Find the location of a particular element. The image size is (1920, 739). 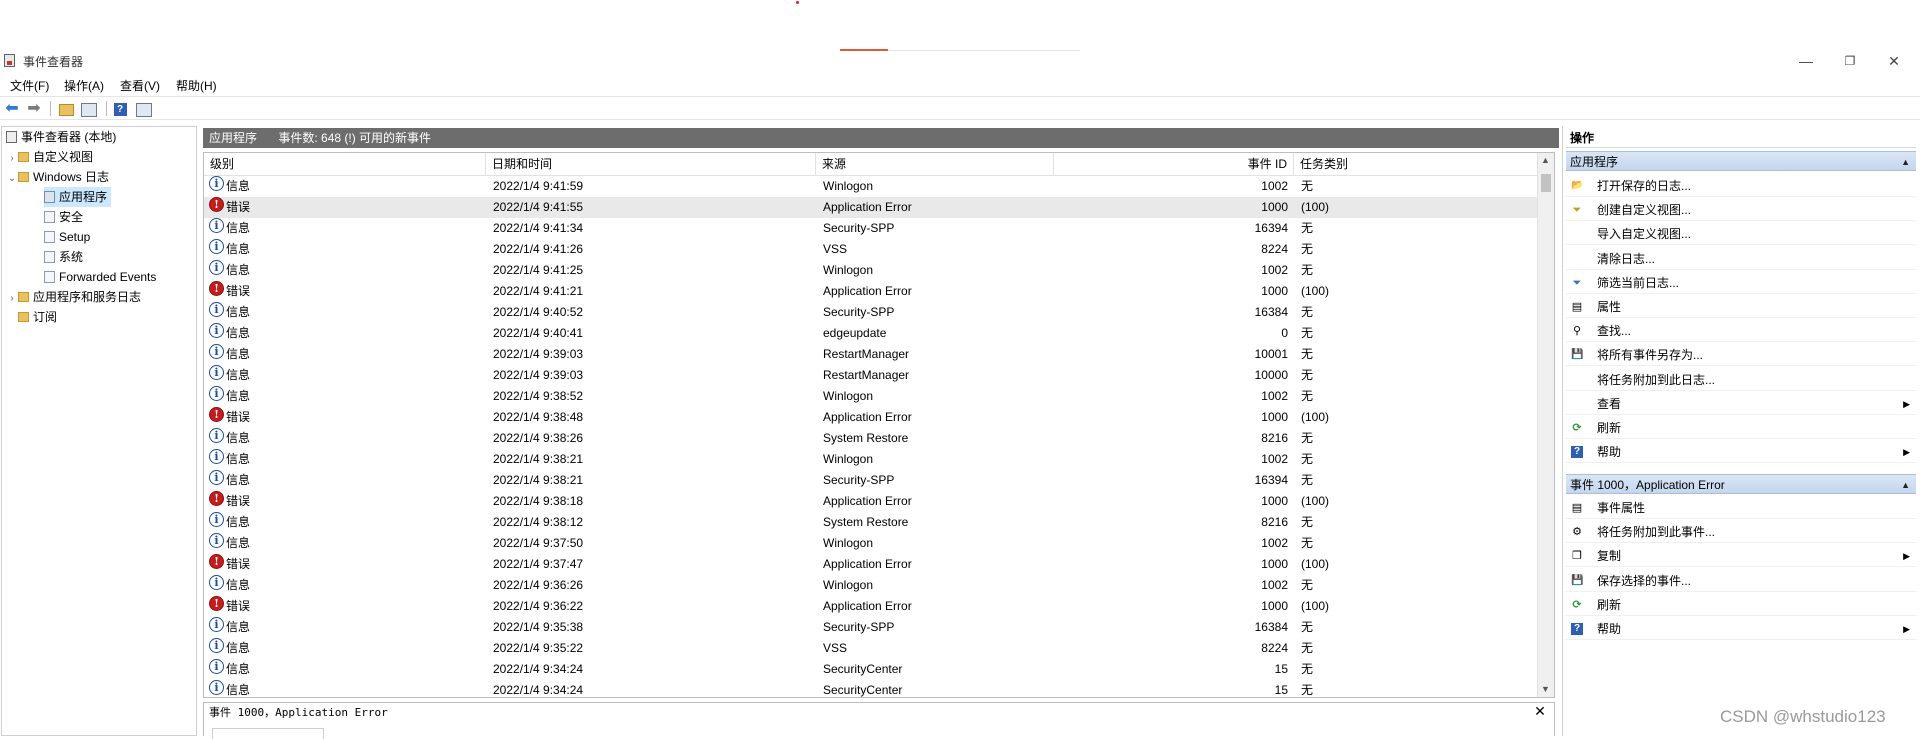

table-row: i 信息 2022/1/4 9:38:26 System Restore 8216 无 is located at coordinates (871, 438).